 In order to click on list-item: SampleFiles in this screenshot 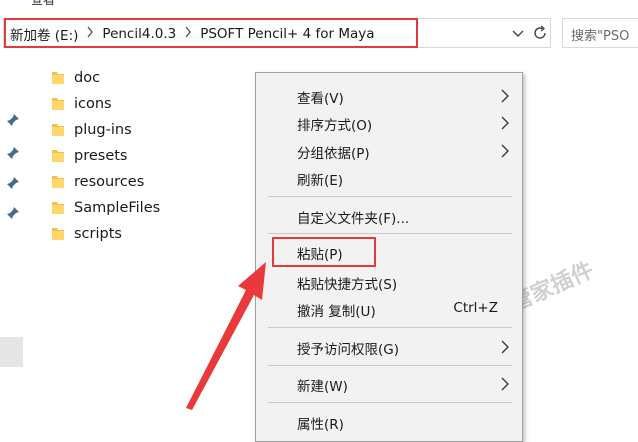, I will do `click(105, 208)`.